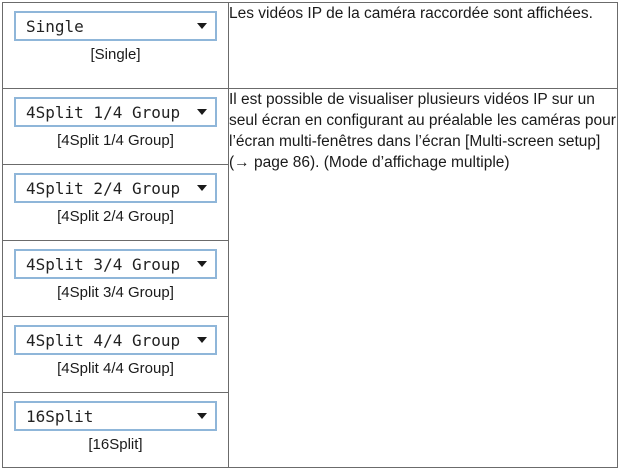 This screenshot has width=622, height=472. What do you see at coordinates (103, 264) in the screenshot?
I see `select-value: 4Split 3/4 Group` at bounding box center [103, 264].